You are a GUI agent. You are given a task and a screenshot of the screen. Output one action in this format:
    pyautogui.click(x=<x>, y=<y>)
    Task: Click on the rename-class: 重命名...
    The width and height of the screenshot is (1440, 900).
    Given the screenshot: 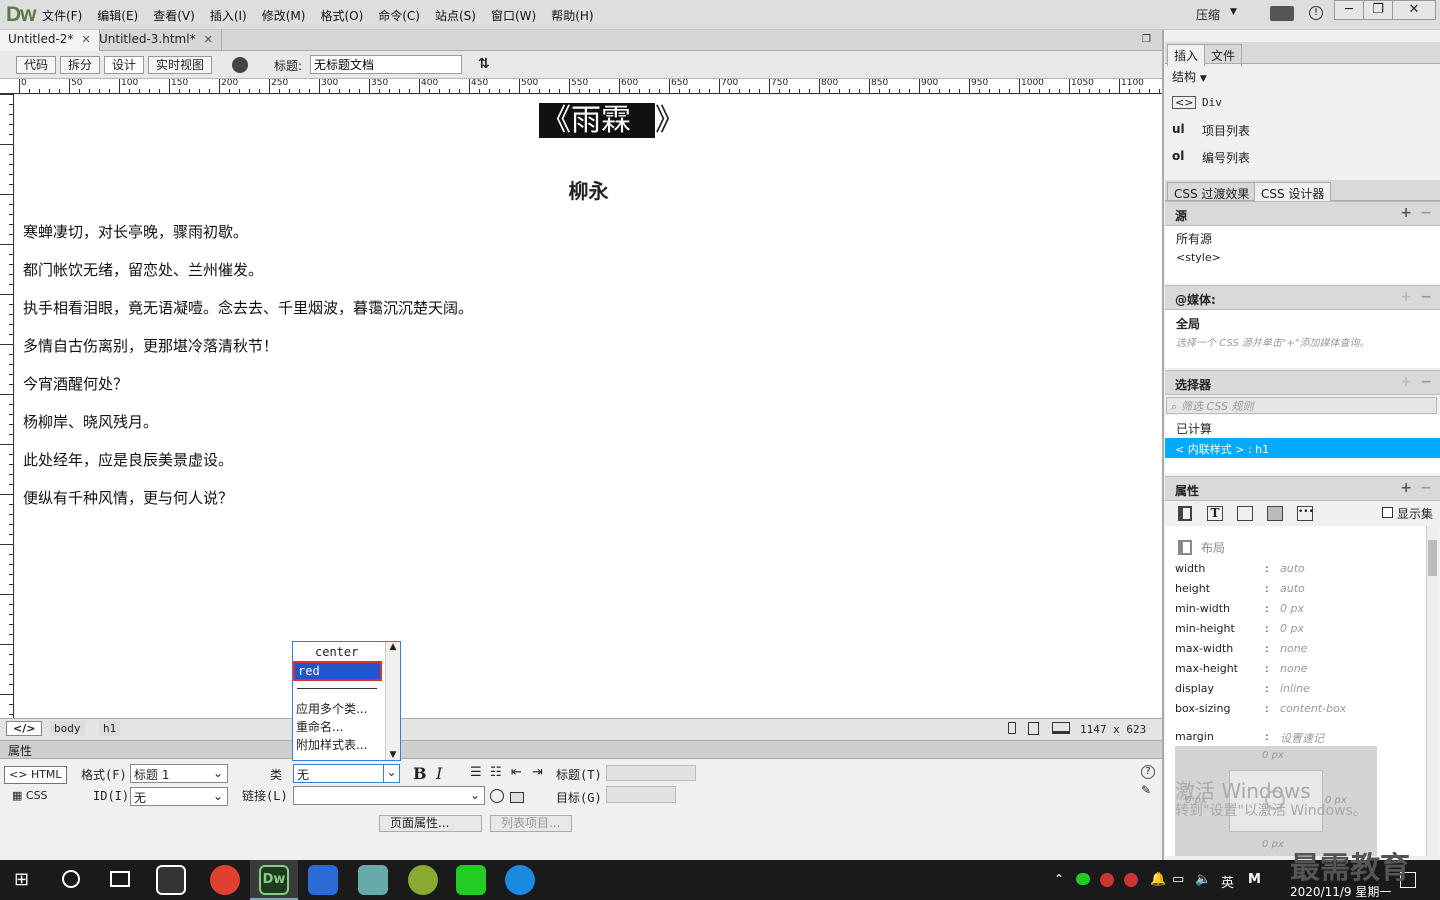 What is the action you would take?
    pyautogui.click(x=319, y=726)
    